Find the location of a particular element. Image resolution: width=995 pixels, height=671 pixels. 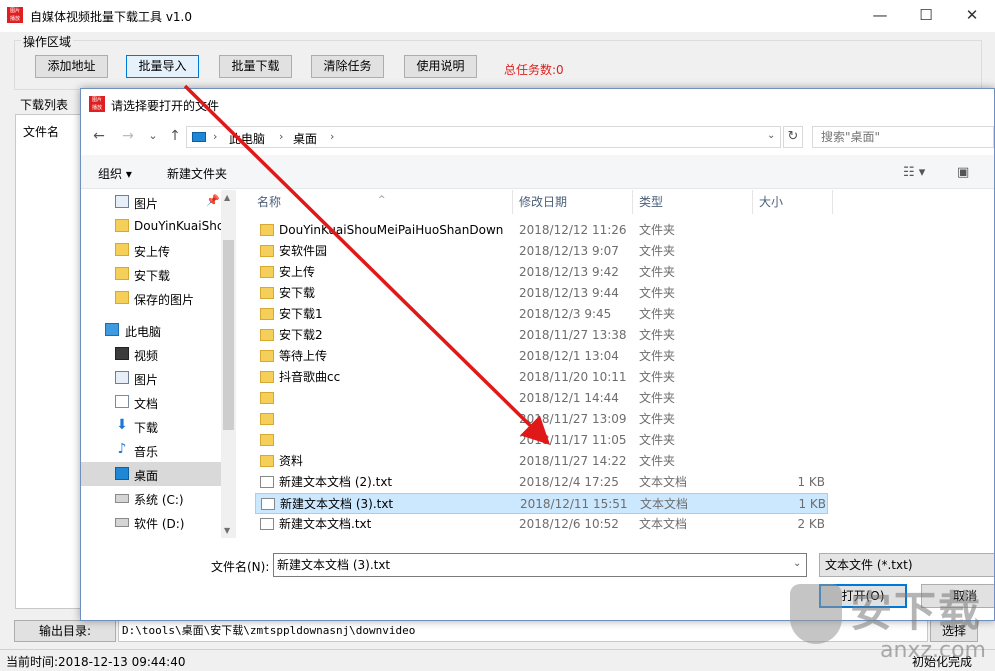

column-header-type: 类型 is located at coordinates (693, 202).